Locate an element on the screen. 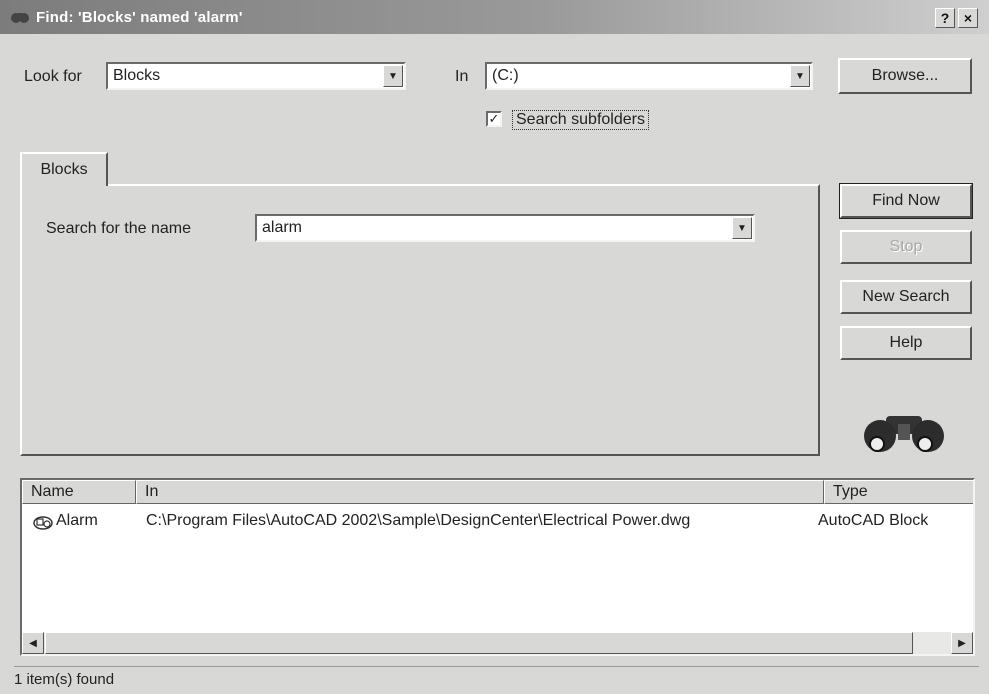  search-subfolders-checkbox: ✓ is located at coordinates (494, 119).